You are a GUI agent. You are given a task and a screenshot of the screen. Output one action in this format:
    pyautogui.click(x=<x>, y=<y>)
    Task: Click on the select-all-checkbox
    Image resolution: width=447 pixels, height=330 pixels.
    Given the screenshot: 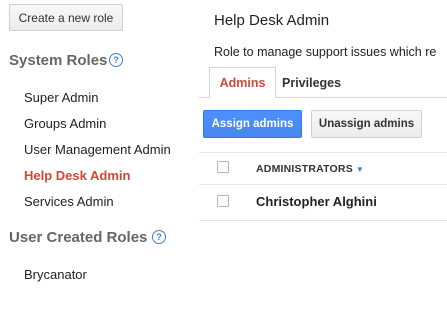 What is the action you would take?
    pyautogui.click(x=223, y=167)
    